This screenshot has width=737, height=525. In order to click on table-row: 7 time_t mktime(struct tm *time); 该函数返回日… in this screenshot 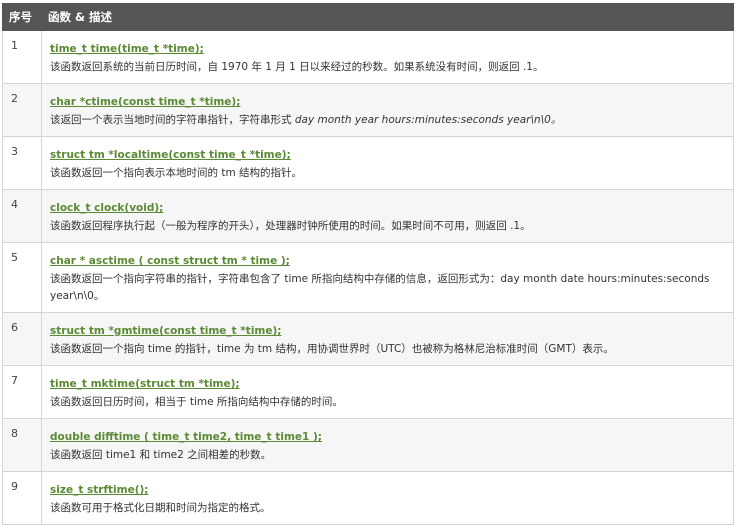, I will do `click(368, 392)`.